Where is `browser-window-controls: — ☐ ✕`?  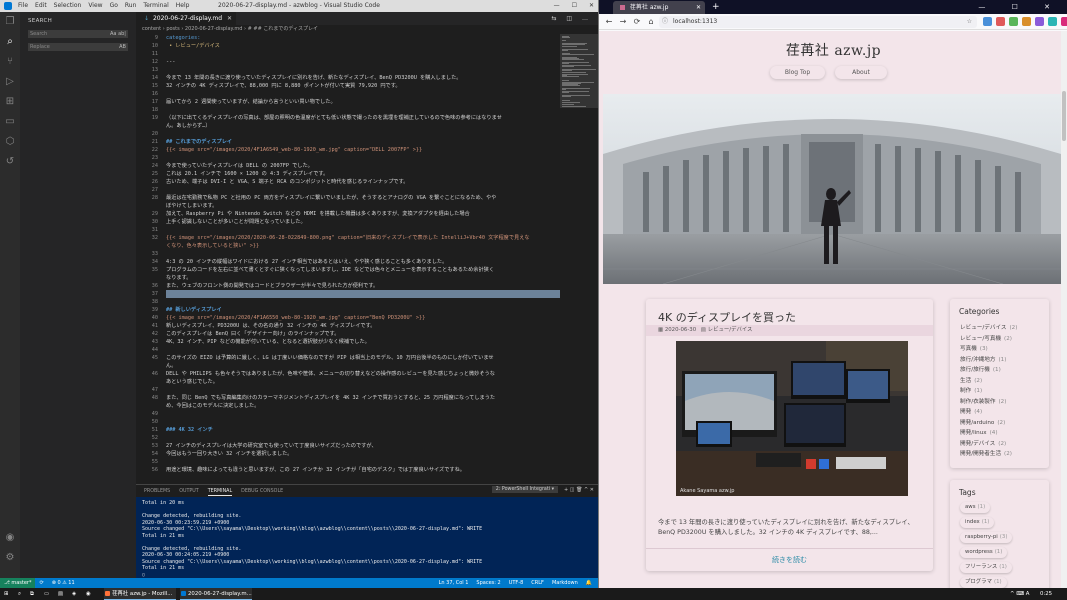 browser-window-controls: — ☐ ✕ is located at coordinates (1020, 7).